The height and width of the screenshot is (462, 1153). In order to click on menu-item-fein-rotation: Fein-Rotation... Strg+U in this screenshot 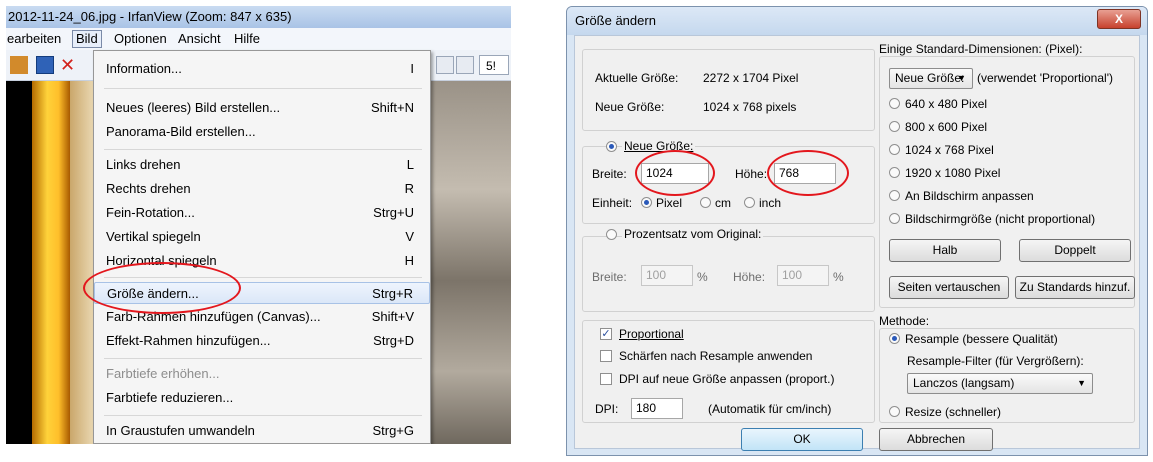, I will do `click(262, 213)`.